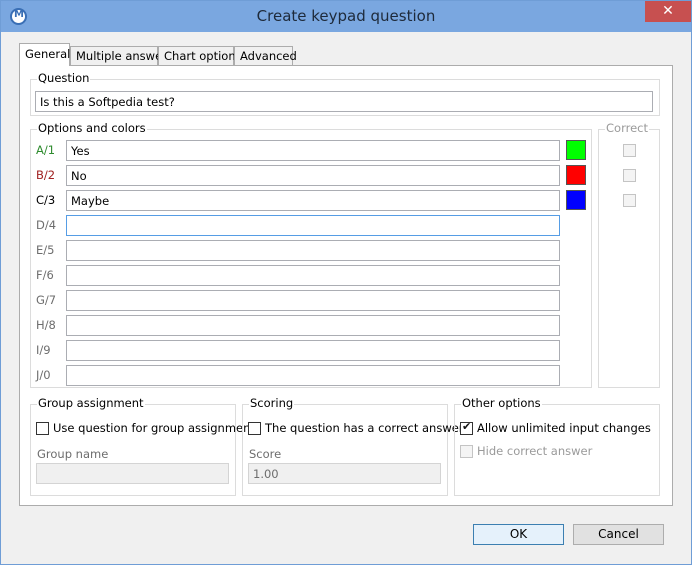 This screenshot has width=692, height=565. What do you see at coordinates (73, 454) in the screenshot?
I see `group-name-label: Group name` at bounding box center [73, 454].